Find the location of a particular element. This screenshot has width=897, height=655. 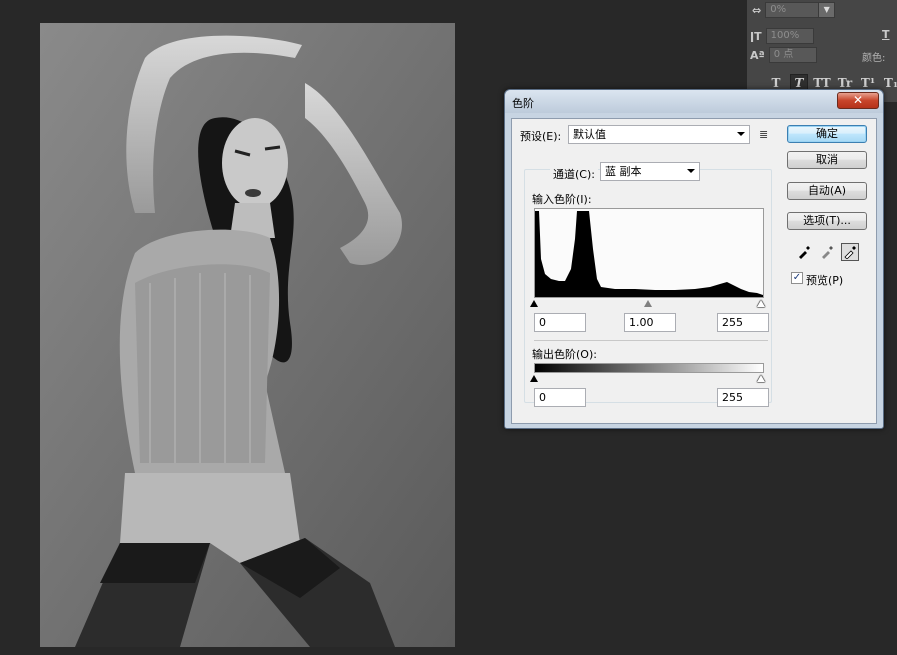

vertical-scale-icon: ǀT is located at coordinates (756, 36).